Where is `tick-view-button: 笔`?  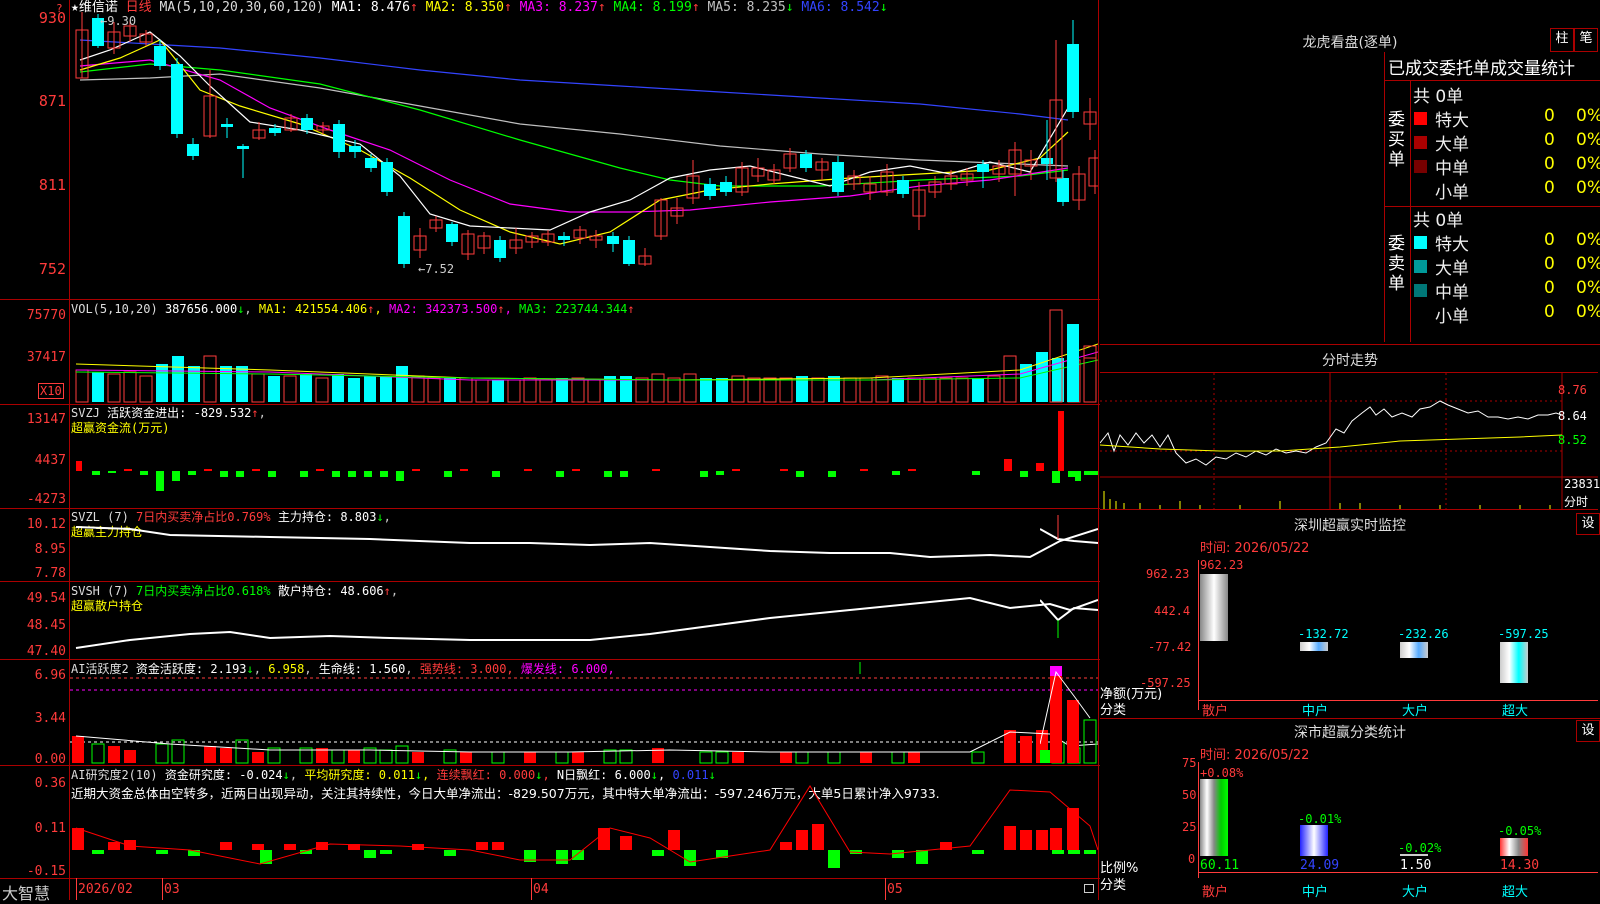 tick-view-button: 笔 is located at coordinates (1586, 40).